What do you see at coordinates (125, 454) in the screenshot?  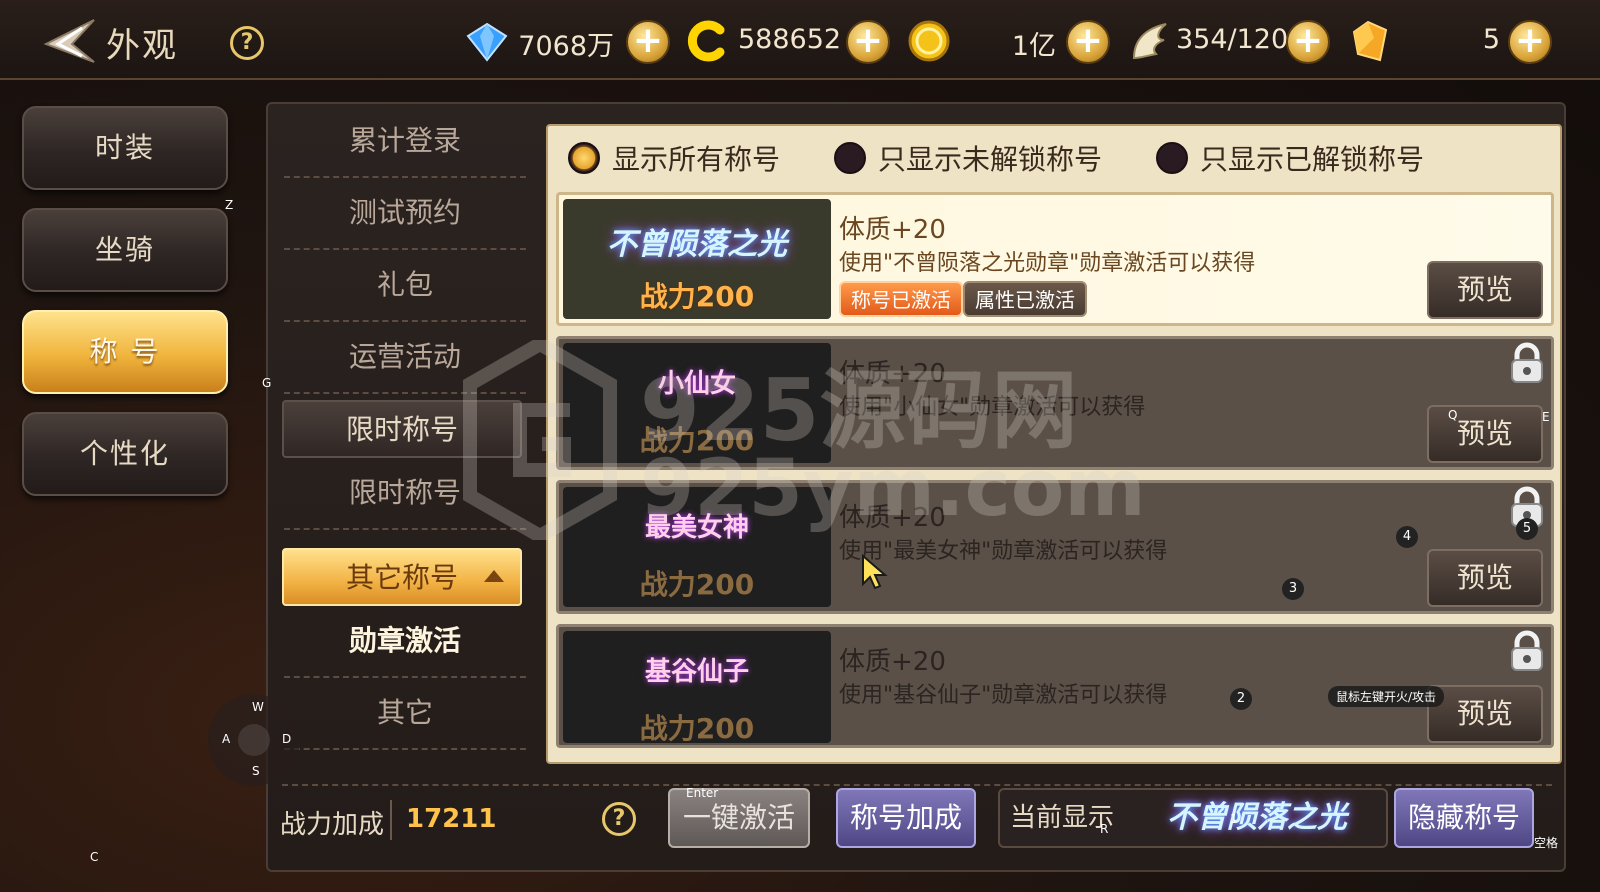 I see `tab-personalize: 个性化` at bounding box center [125, 454].